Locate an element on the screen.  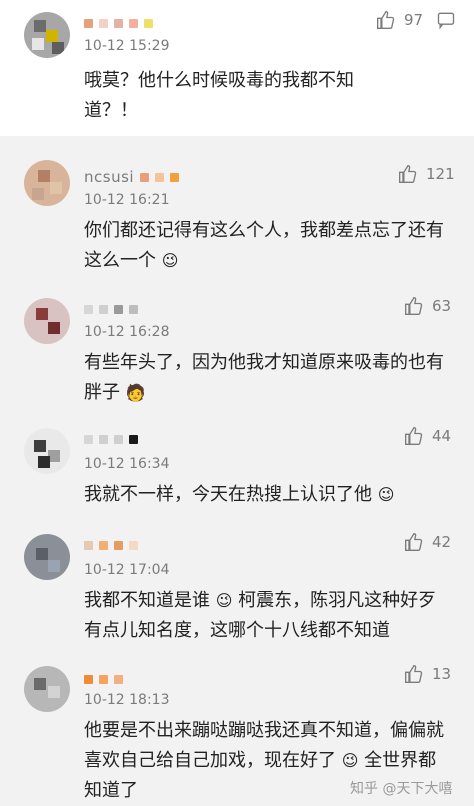
source-watermark: 知乎 @天下大嘻 is located at coordinates (401, 789).